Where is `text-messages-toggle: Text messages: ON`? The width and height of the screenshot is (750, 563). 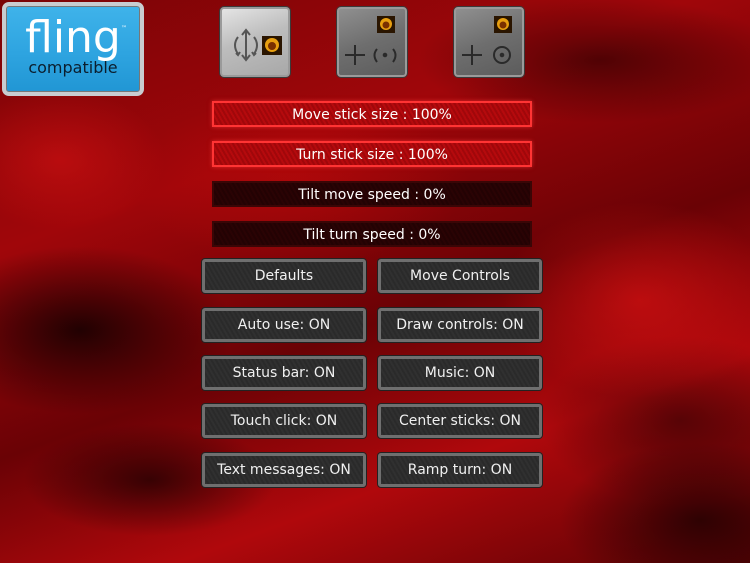
text-messages-toggle: Text messages: ON is located at coordinates (284, 470).